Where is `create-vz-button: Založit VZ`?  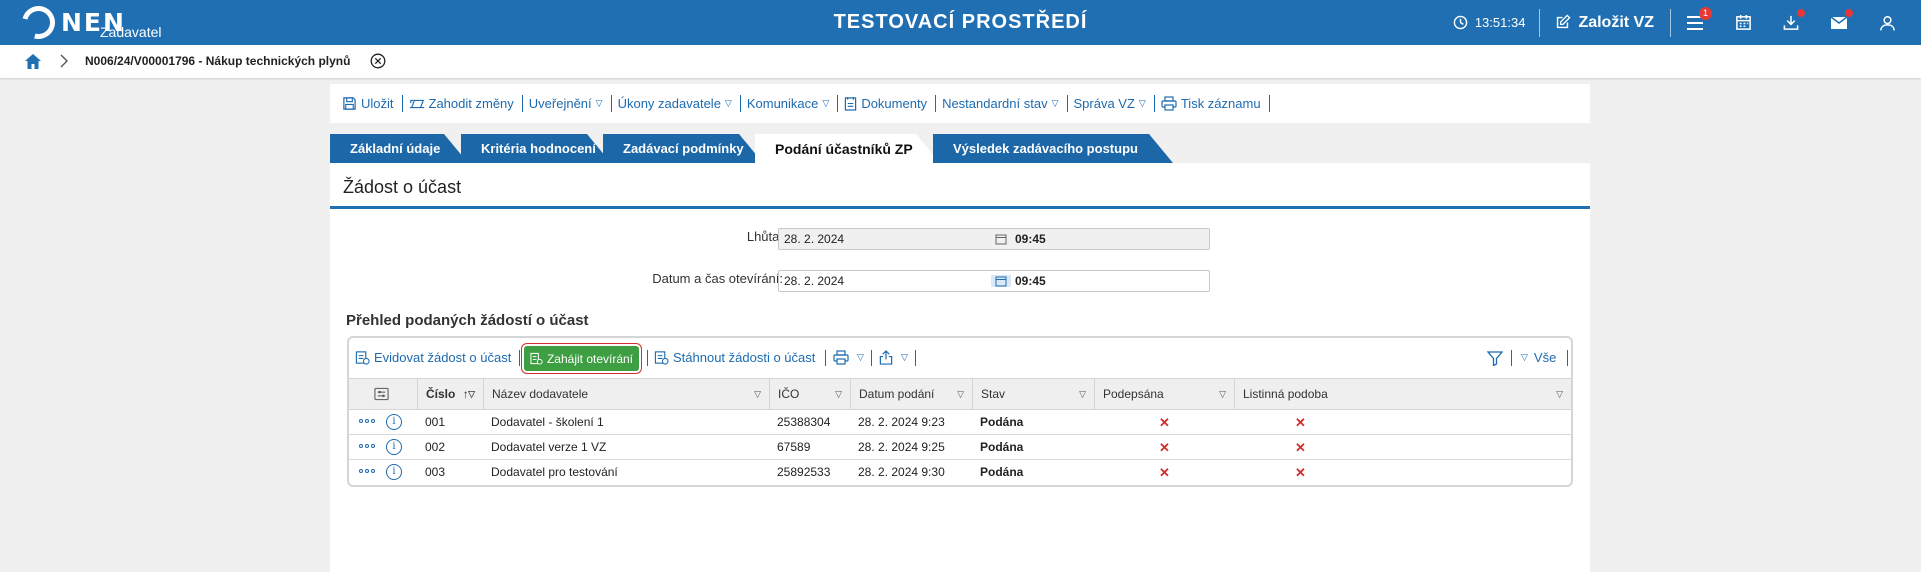
create-vz-button: Založit VZ is located at coordinates (1605, 23).